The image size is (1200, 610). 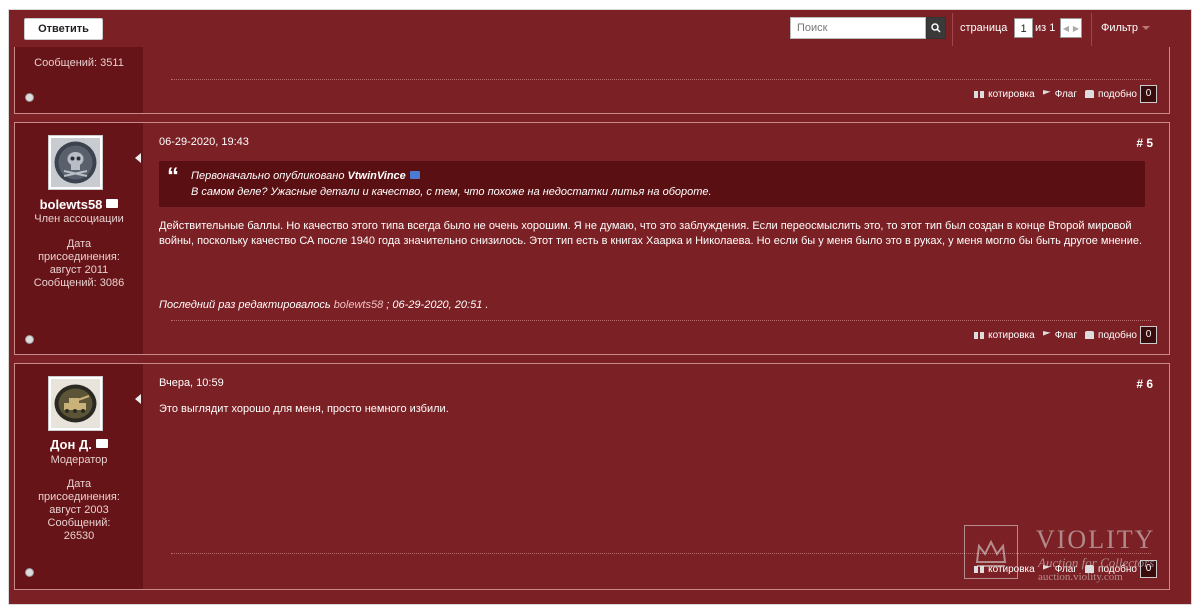 What do you see at coordinates (858, 28) in the screenshot?
I see `search-input: Поиск` at bounding box center [858, 28].